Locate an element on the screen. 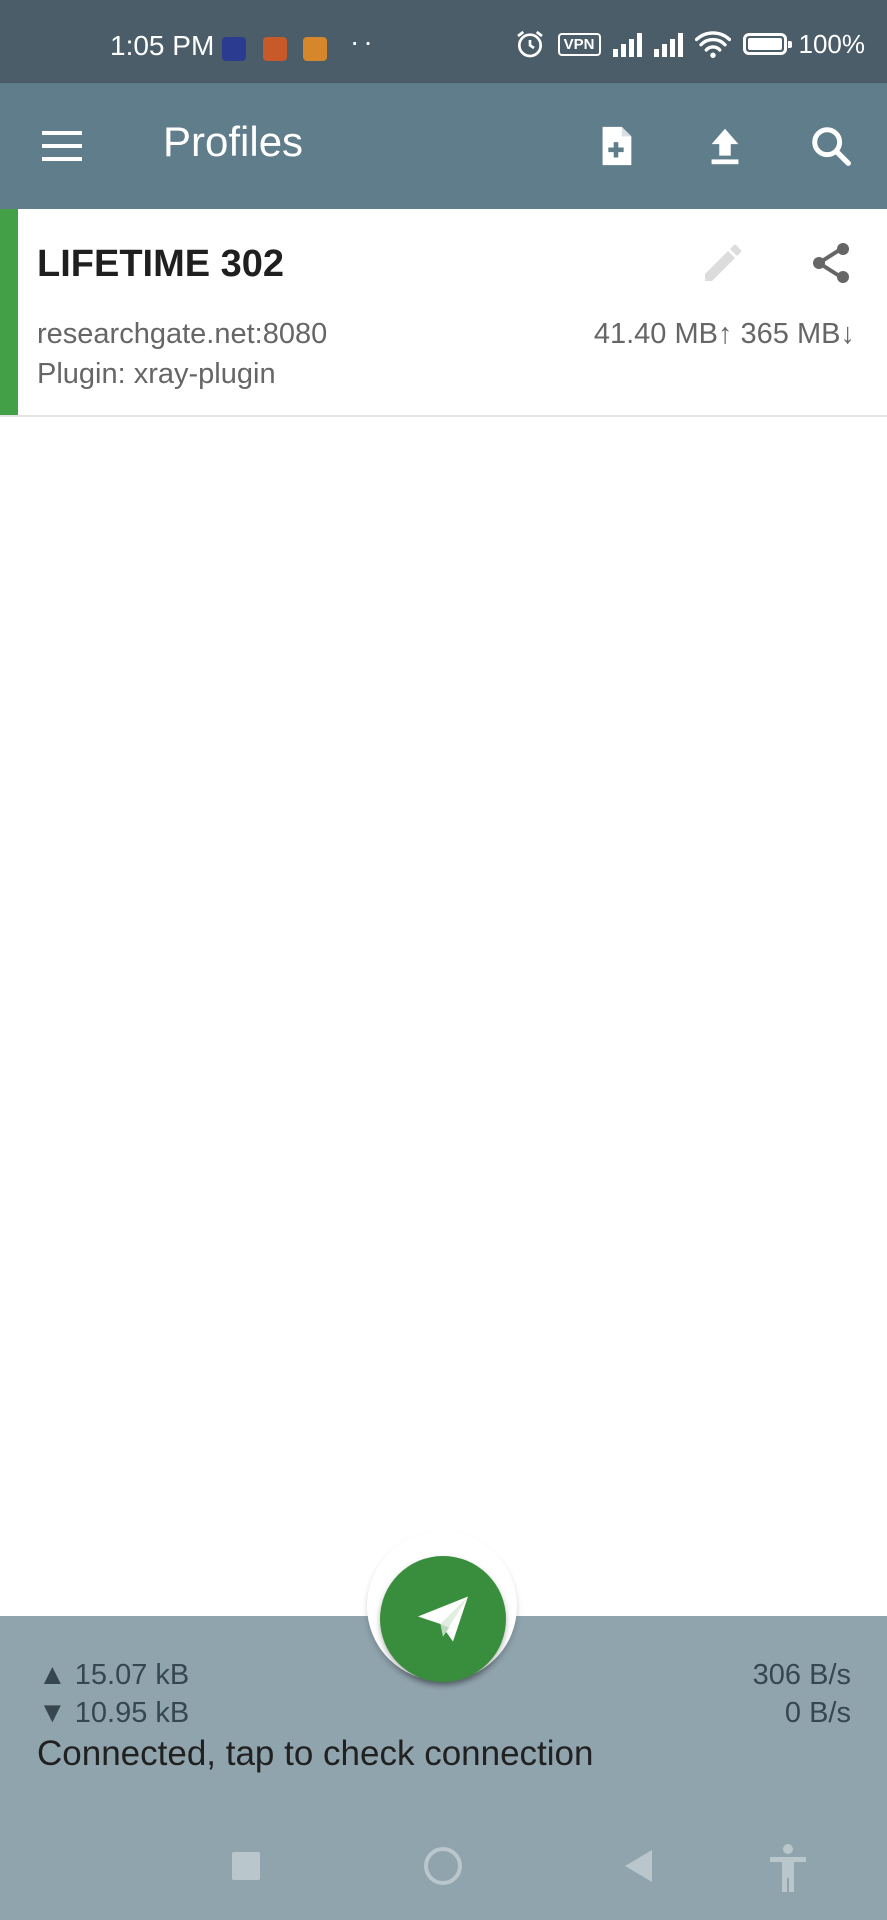 The image size is (887, 1920). home-nav-button is located at coordinates (443, 1866).